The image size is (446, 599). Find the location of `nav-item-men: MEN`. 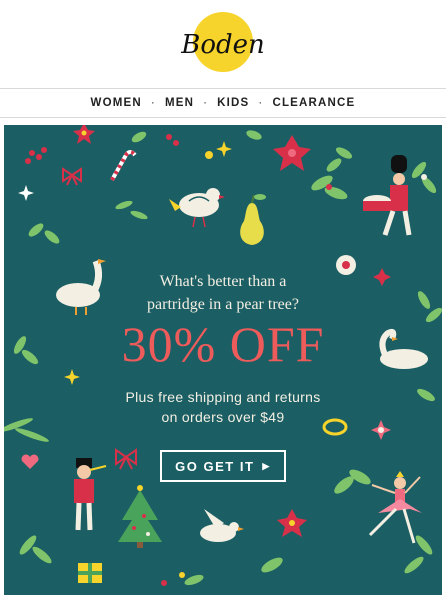

nav-item-men: MEN is located at coordinates (179, 103).